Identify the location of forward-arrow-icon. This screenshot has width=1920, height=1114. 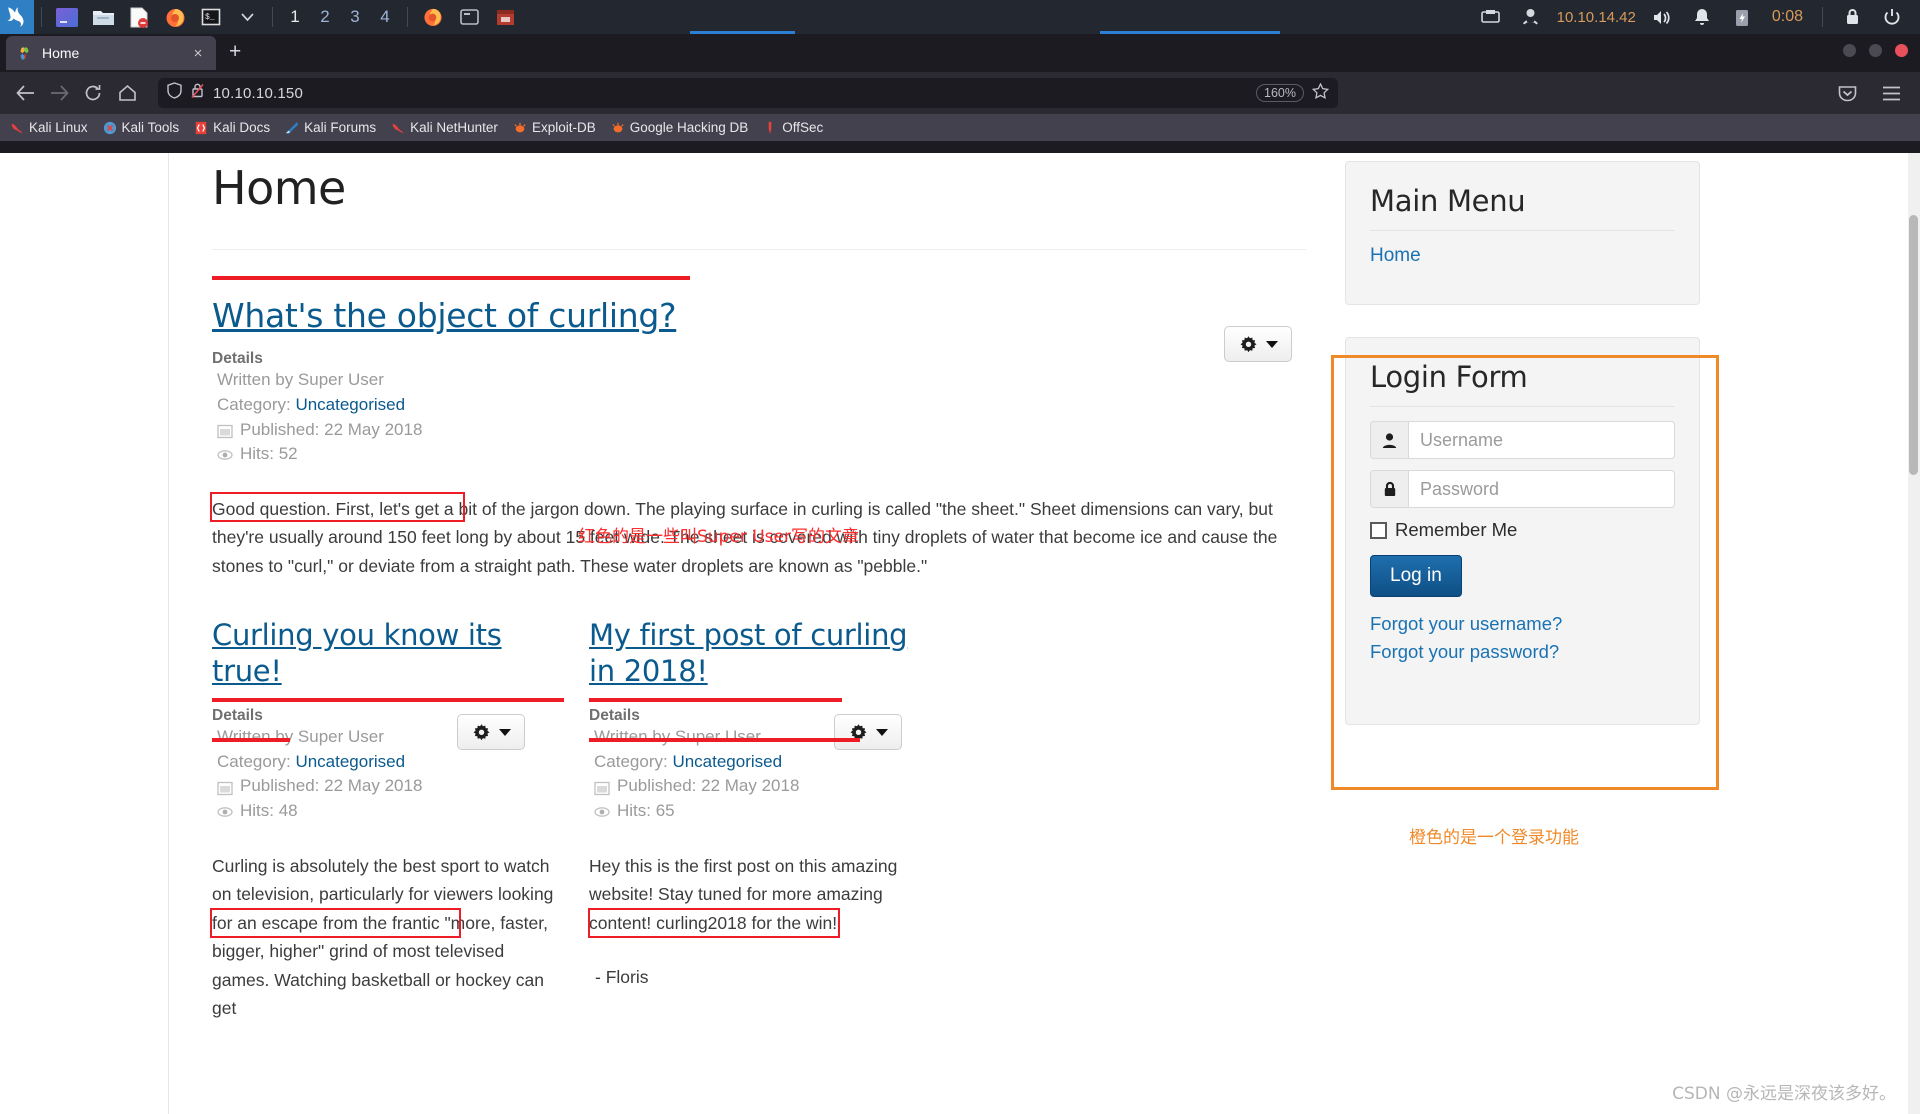
(59, 93).